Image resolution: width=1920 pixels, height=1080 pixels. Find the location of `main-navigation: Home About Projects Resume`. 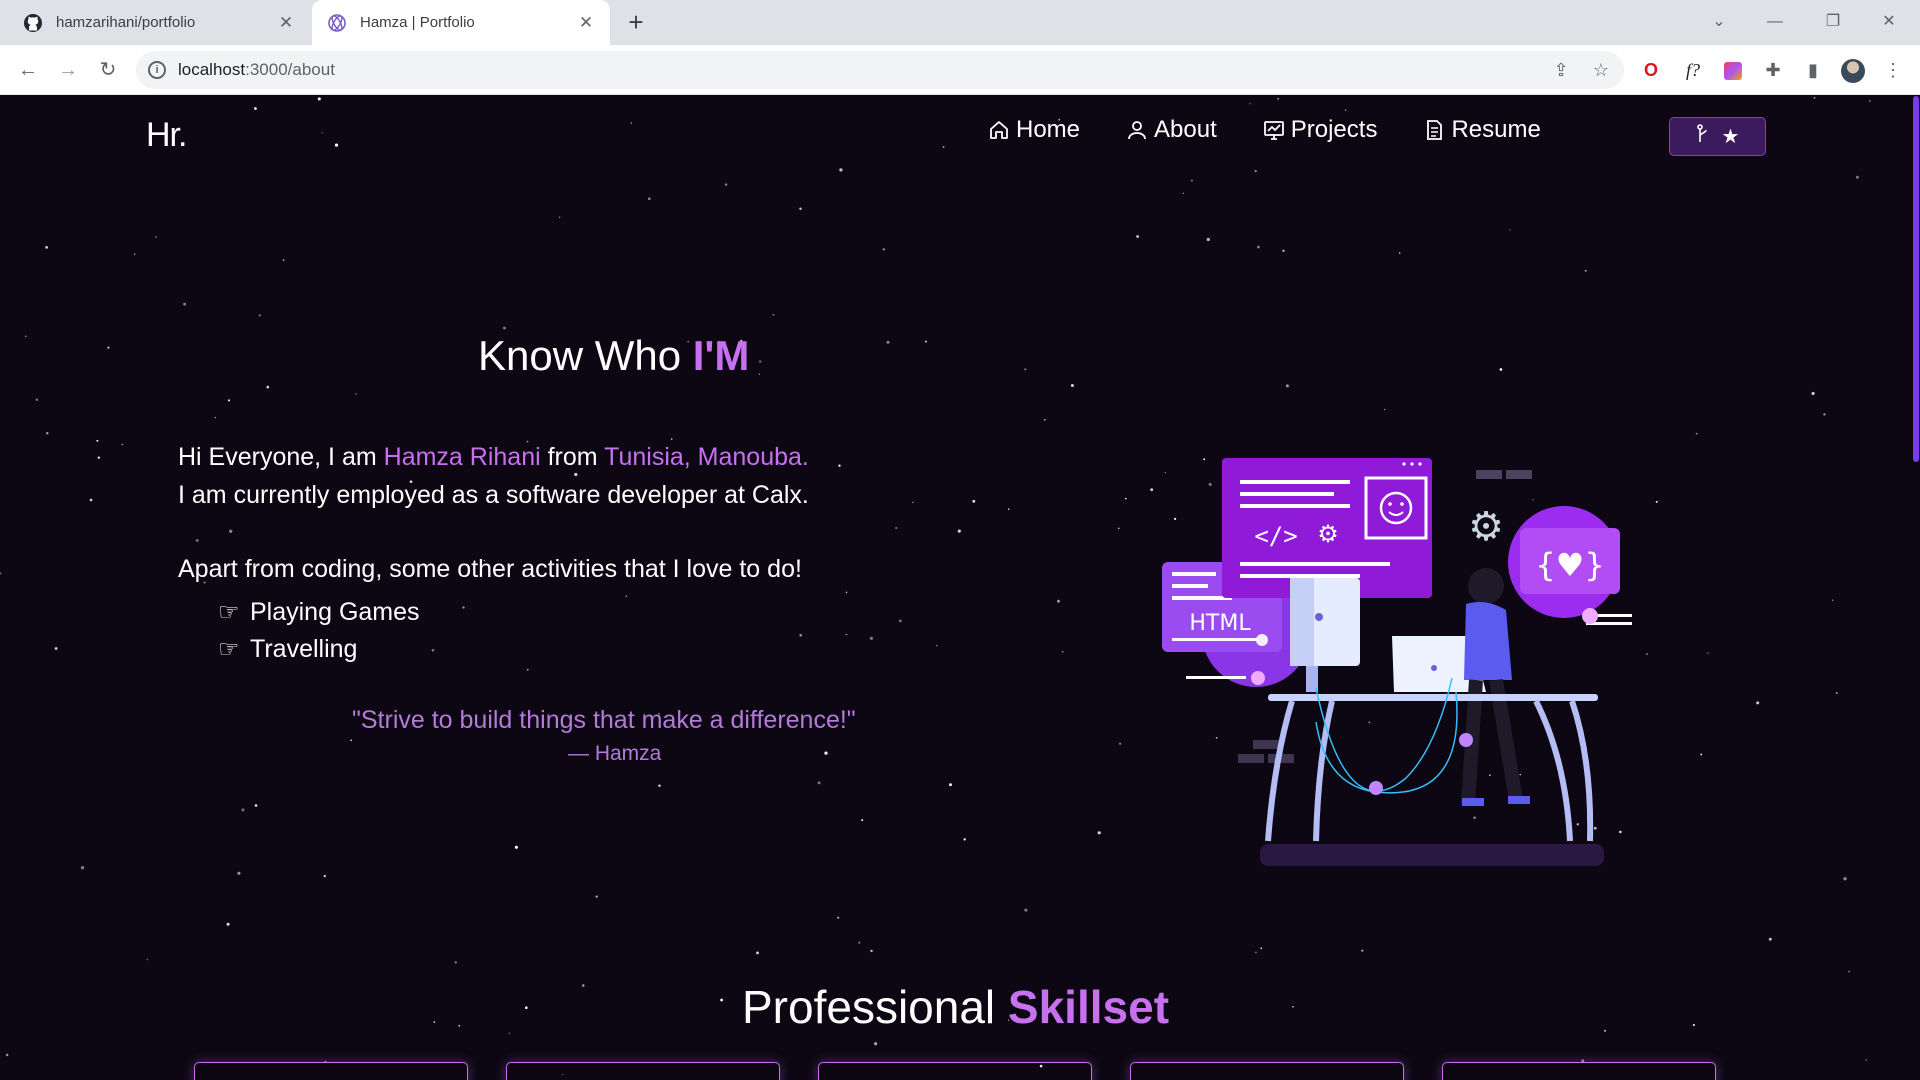

main-navigation: Home About Projects Resume is located at coordinates (1287, 130).